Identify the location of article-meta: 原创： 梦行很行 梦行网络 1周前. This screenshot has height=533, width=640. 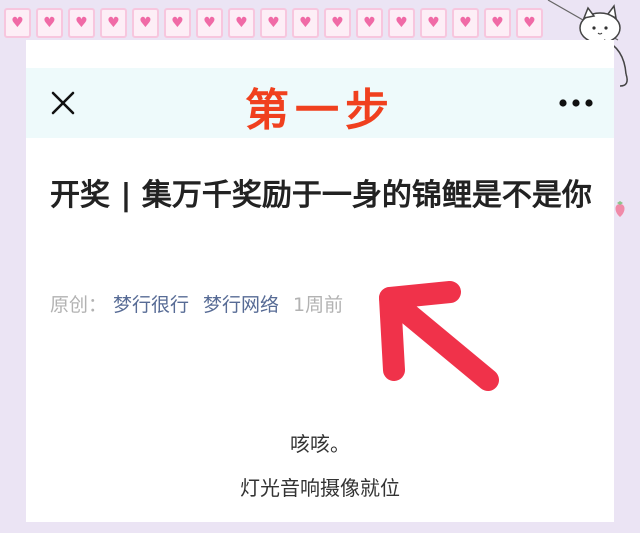
(196, 303).